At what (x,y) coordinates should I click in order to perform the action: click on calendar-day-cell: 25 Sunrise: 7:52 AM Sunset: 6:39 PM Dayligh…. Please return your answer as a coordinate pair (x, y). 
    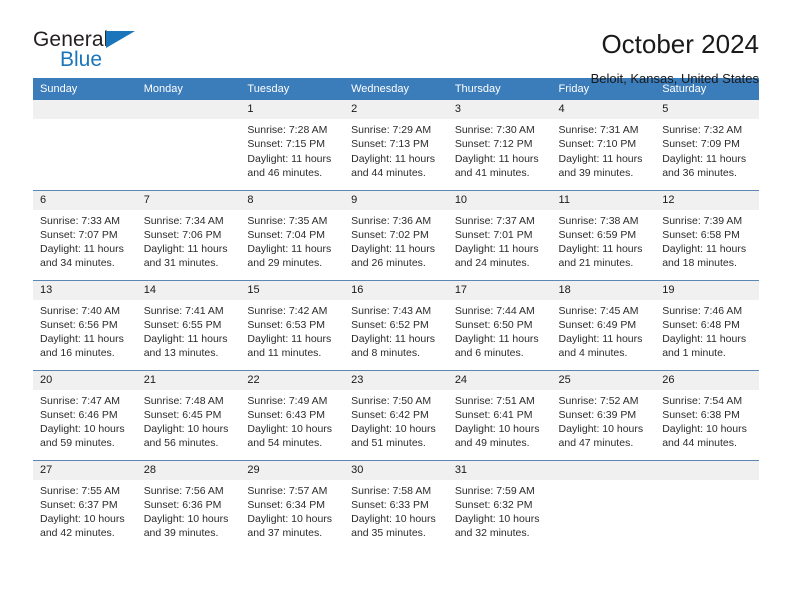
    Looking at the image, I should click on (603, 414).